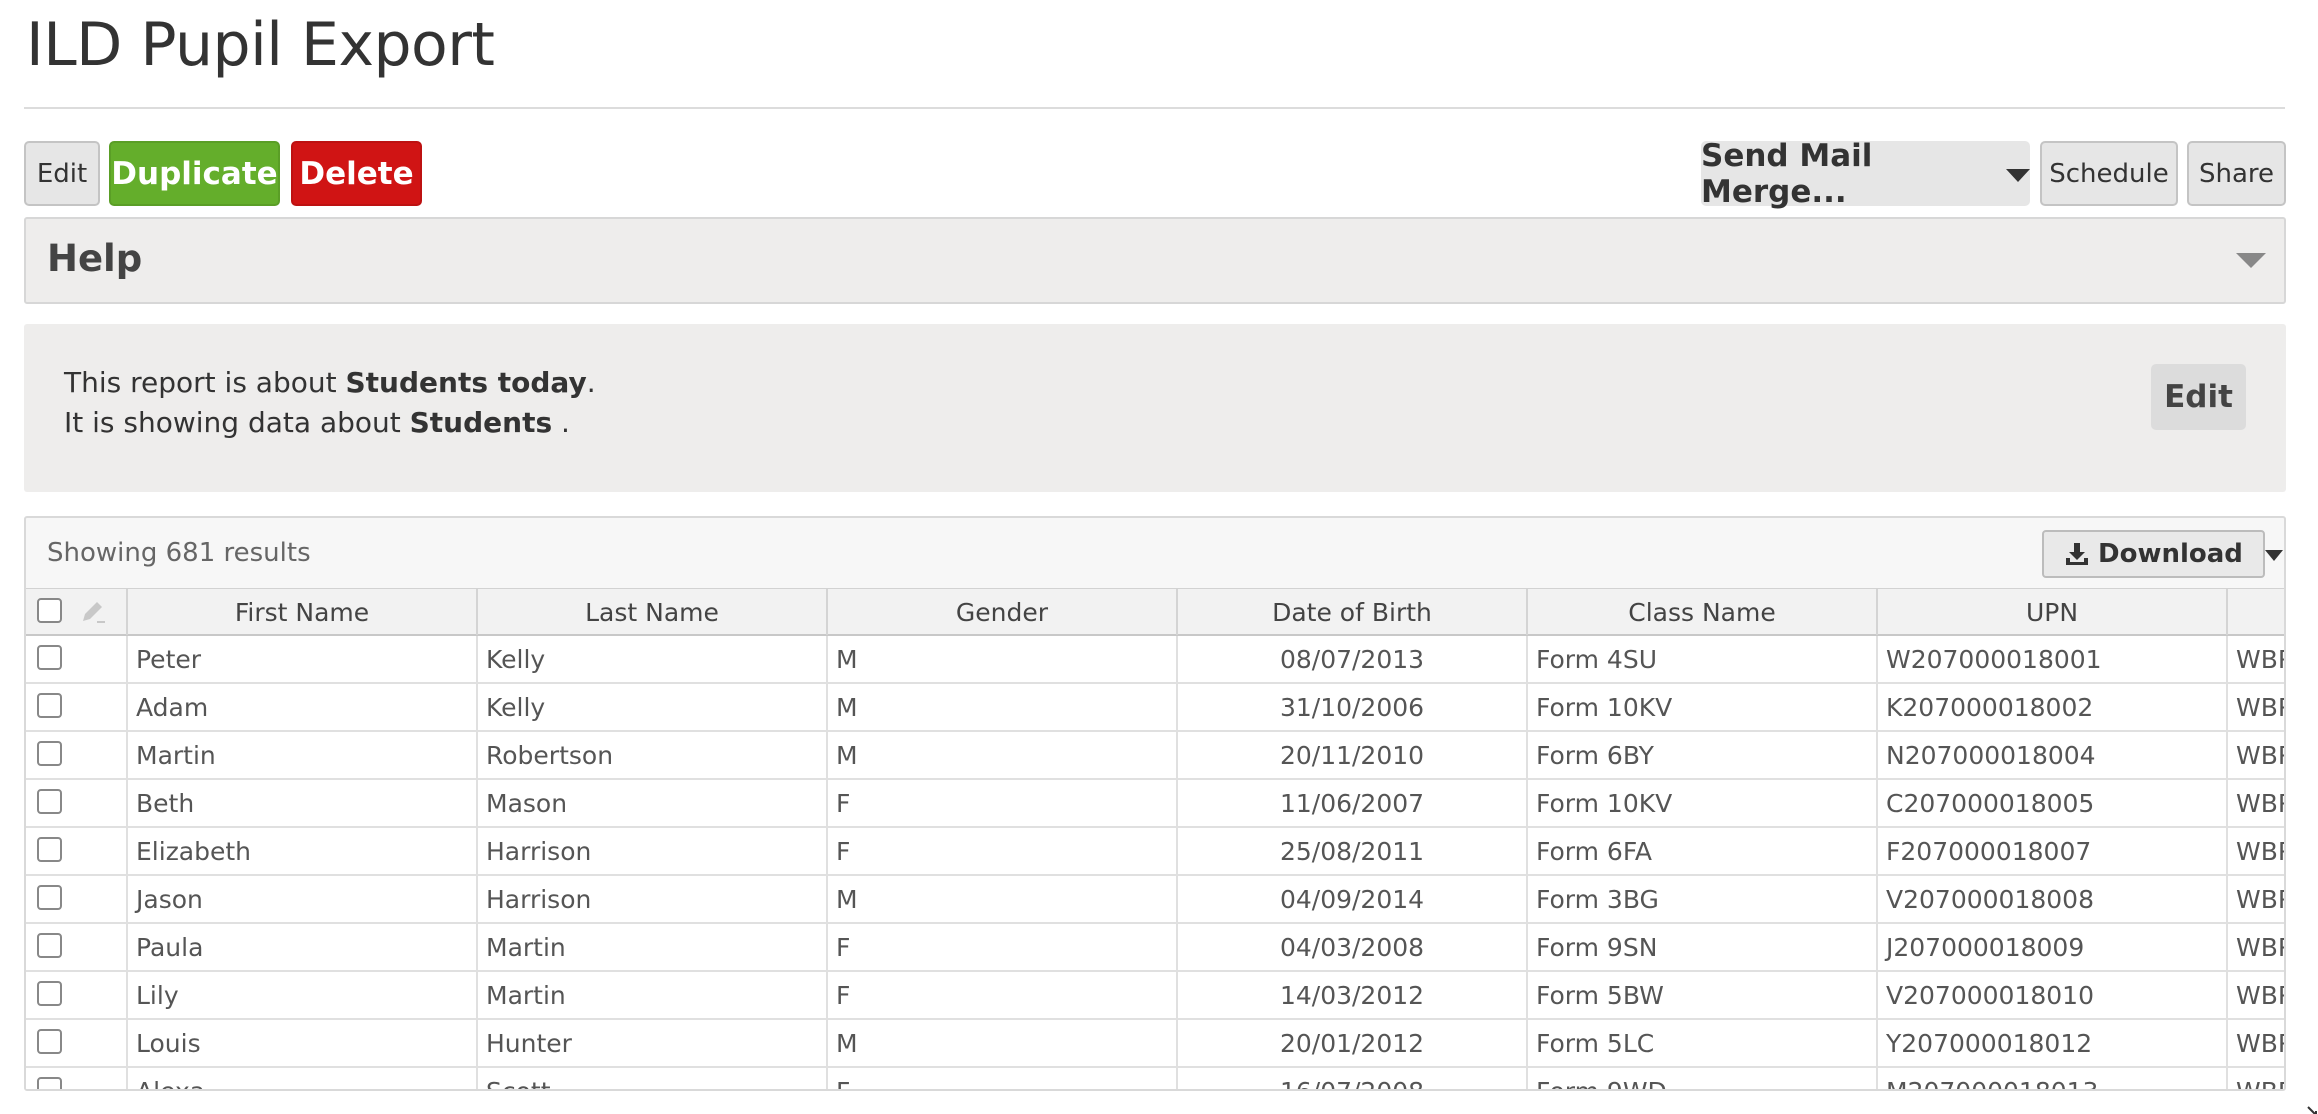 The width and height of the screenshot is (2318, 1114). What do you see at coordinates (1701, 707) in the screenshot?
I see `table-cell: Form 10KV` at bounding box center [1701, 707].